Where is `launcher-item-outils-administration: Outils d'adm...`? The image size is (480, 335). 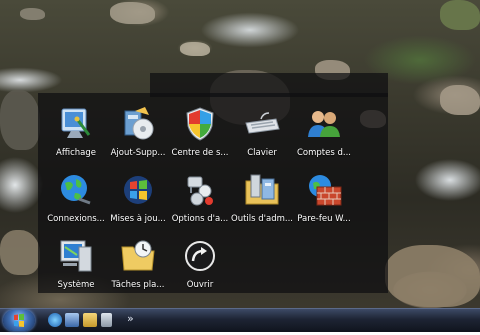 launcher-item-outils-administration: Outils d'adm... is located at coordinates (262, 199).